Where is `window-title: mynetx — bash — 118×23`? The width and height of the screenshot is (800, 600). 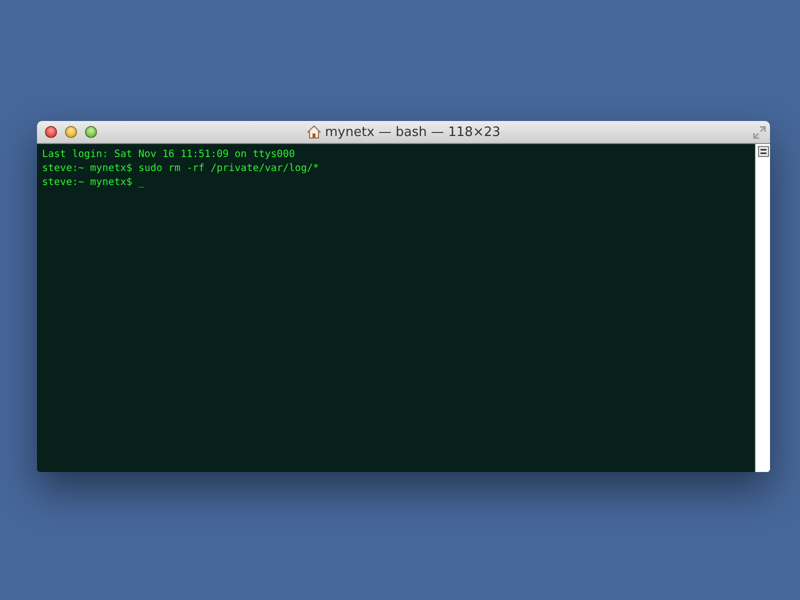 window-title: mynetx — bash — 118×23 is located at coordinates (412, 132).